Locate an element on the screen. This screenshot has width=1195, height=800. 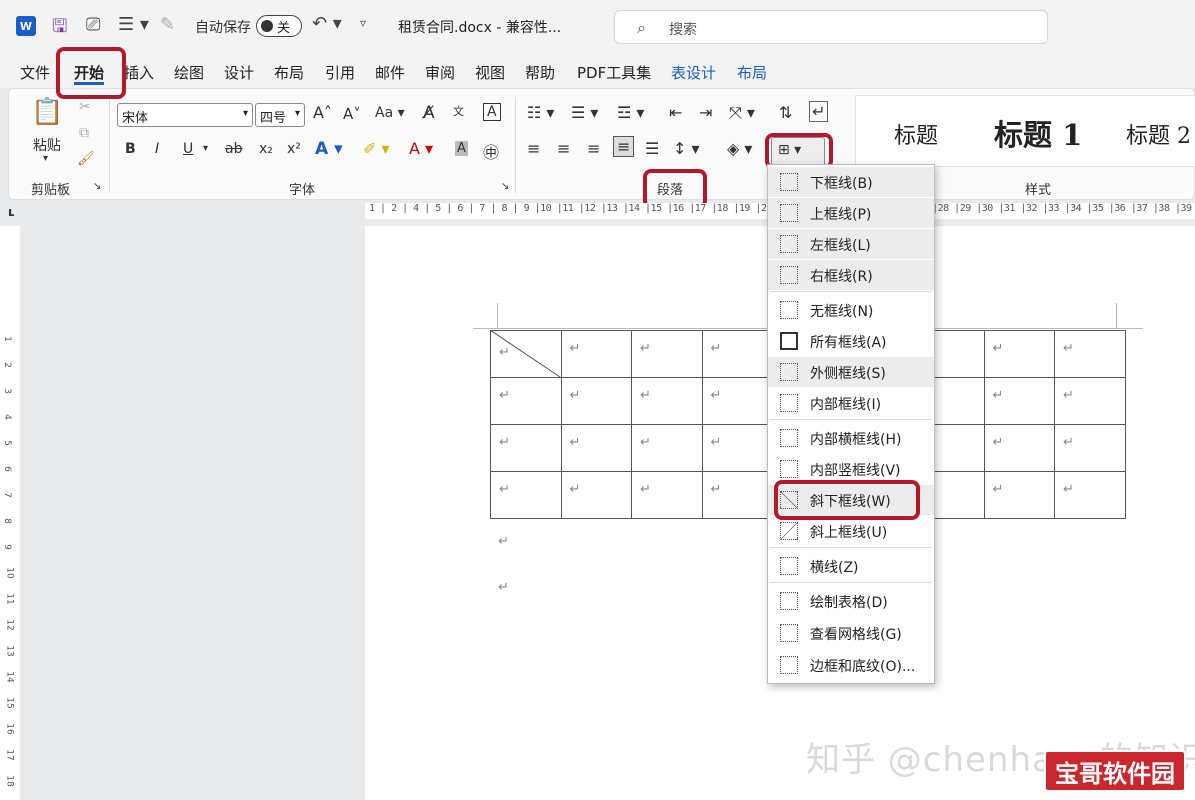
tab-help: 帮助 is located at coordinates (540, 72).